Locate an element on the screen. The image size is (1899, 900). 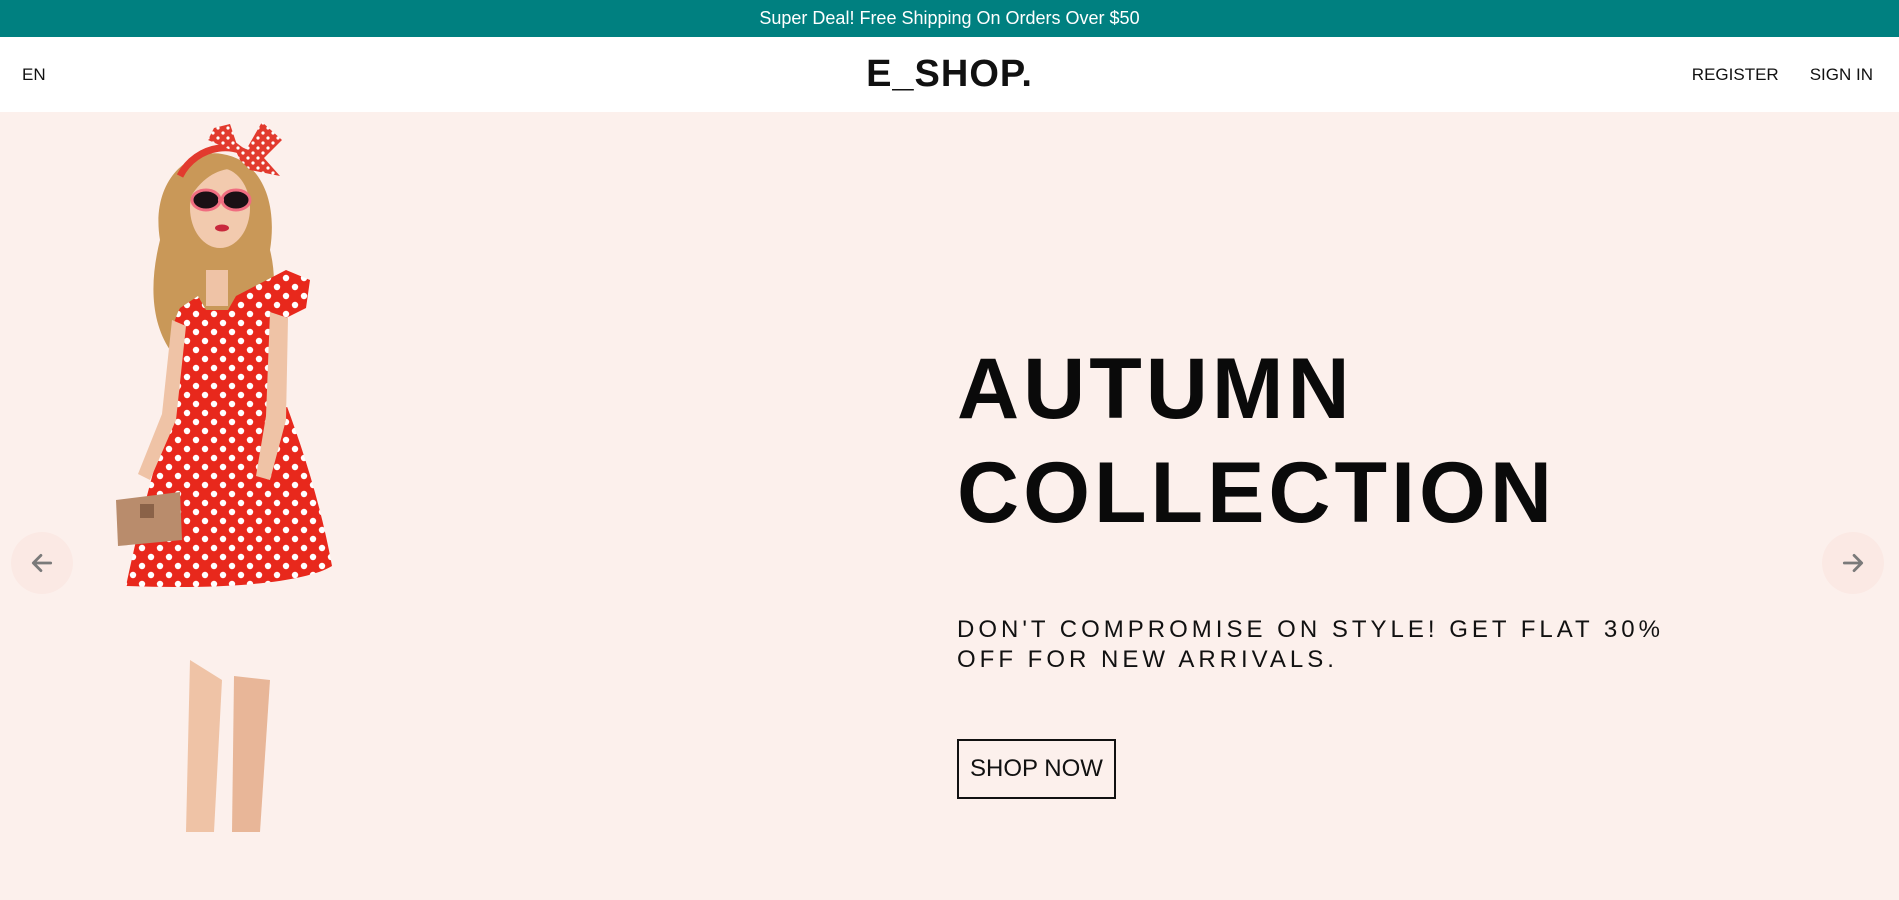
sign-in-link: SIGN IN is located at coordinates (1841, 75).